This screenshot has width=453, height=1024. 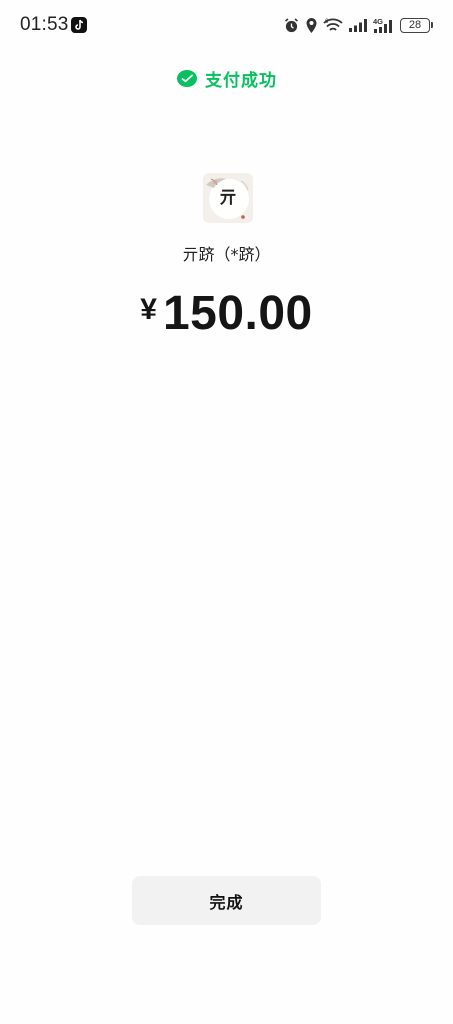 What do you see at coordinates (415, 25) in the screenshot?
I see `battery-icon: 28` at bounding box center [415, 25].